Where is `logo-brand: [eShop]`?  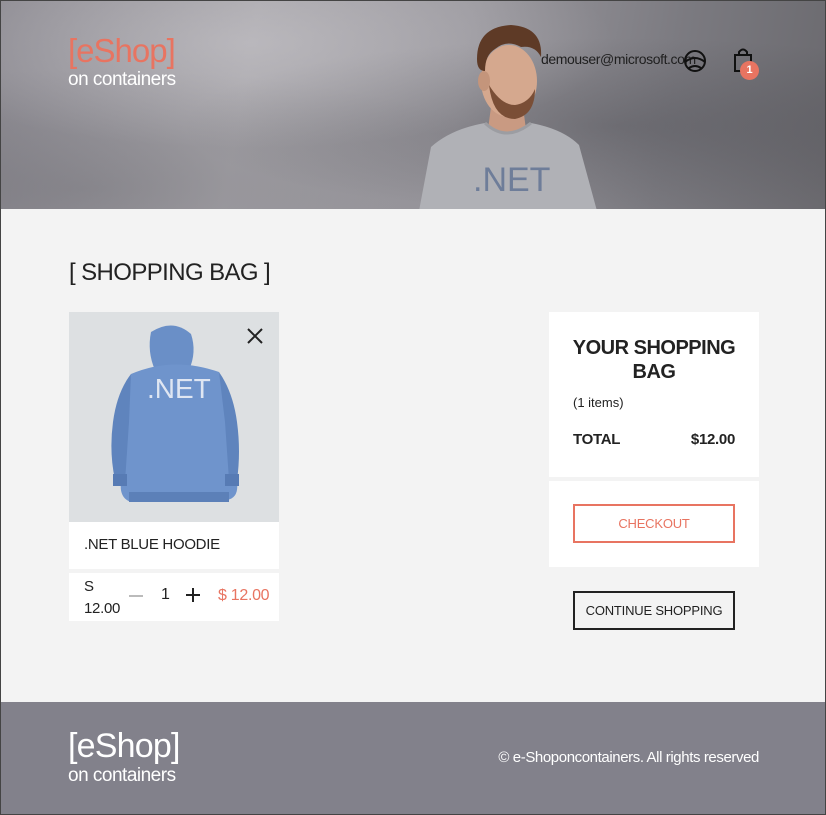
logo-brand: [eShop] is located at coordinates (122, 50).